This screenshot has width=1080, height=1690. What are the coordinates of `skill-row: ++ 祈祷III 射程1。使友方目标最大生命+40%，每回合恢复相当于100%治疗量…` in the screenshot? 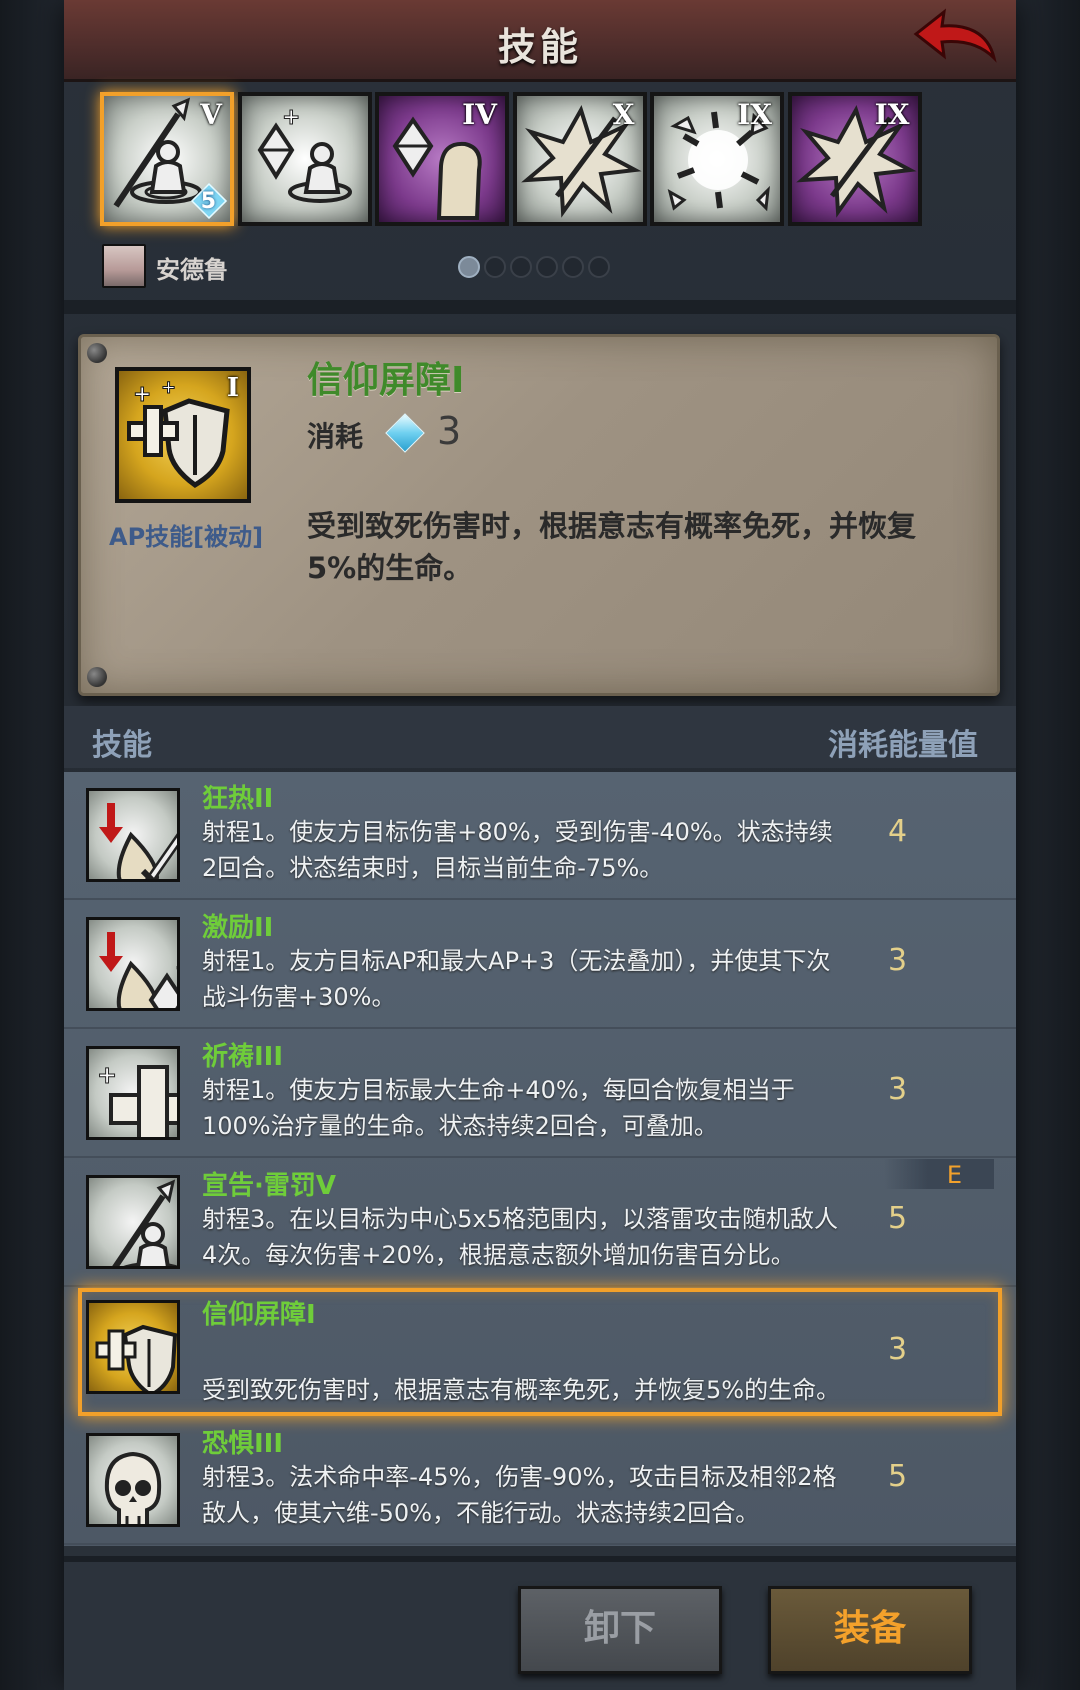 It's located at (540, 1094).